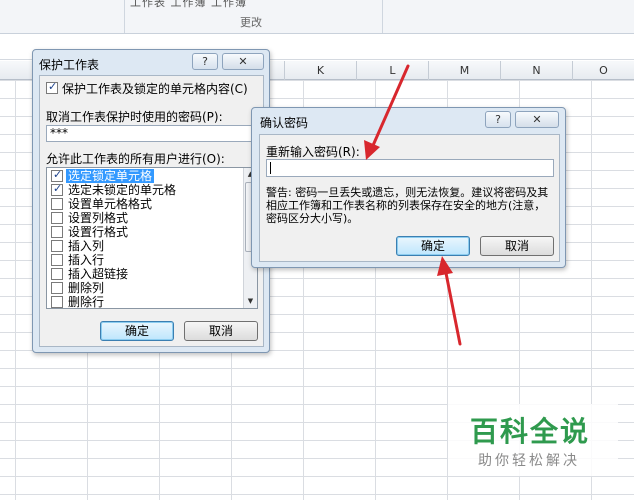 Image resolution: width=634 pixels, height=500 pixels. I want to click on permission-label: 设置行格式, so click(98, 232).